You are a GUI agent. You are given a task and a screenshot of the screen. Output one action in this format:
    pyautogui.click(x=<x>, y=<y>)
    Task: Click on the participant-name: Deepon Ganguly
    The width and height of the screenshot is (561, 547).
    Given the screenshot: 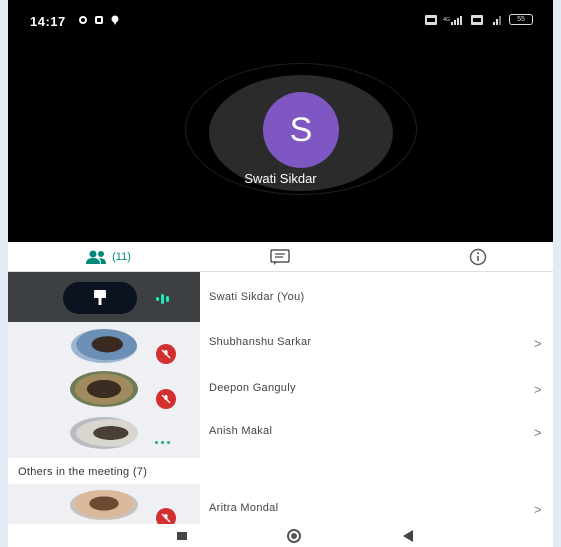 What is the action you would take?
    pyautogui.click(x=252, y=388)
    